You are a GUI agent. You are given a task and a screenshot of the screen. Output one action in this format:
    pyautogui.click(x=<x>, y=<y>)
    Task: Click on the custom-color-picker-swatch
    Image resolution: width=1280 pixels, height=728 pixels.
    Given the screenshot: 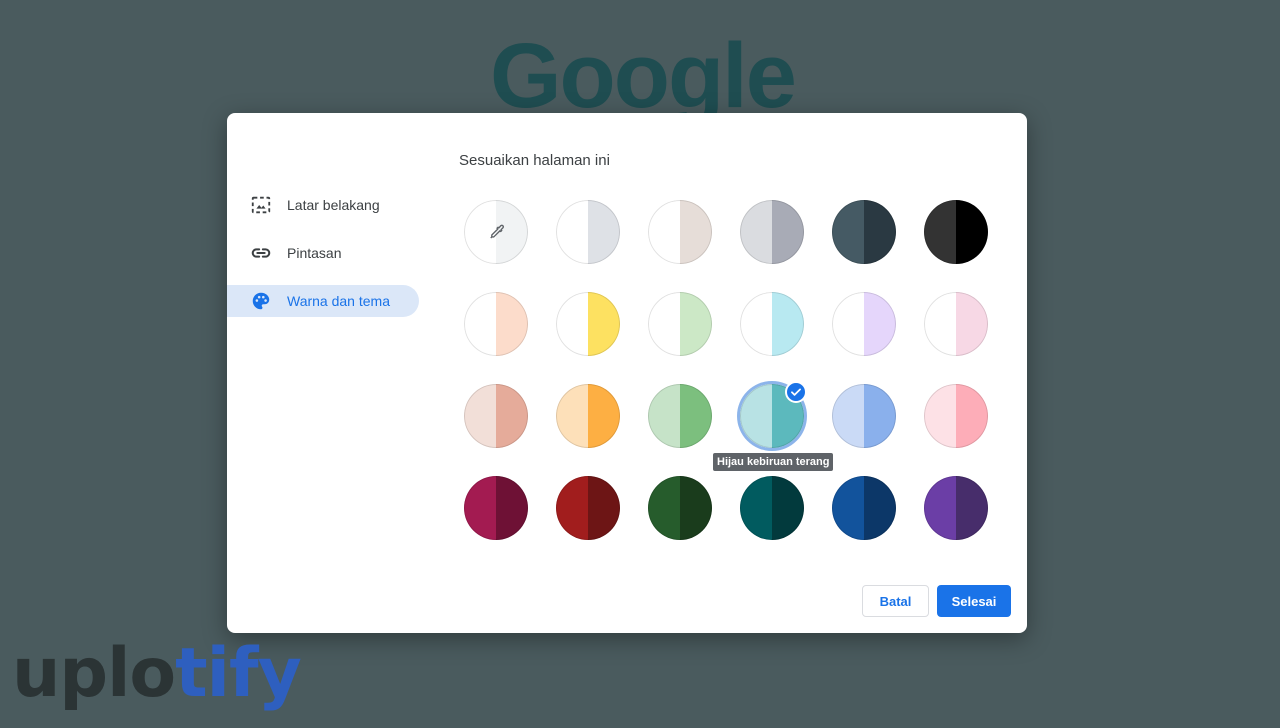 What is the action you would take?
    pyautogui.click(x=496, y=232)
    